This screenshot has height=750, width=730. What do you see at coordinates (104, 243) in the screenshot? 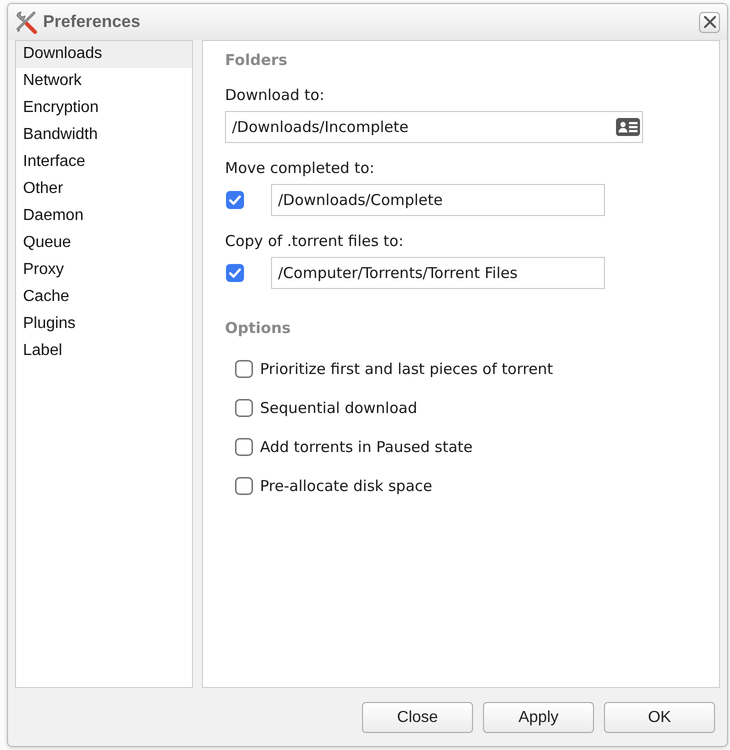
I see `category-item: Queue` at bounding box center [104, 243].